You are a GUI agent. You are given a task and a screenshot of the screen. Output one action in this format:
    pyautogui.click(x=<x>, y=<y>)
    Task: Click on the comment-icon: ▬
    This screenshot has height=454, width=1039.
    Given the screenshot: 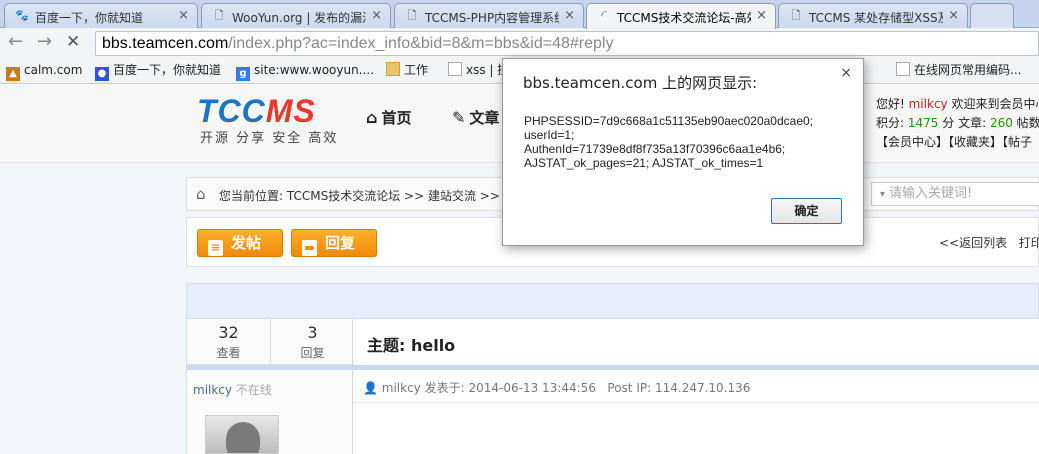 What is the action you would take?
    pyautogui.click(x=309, y=248)
    